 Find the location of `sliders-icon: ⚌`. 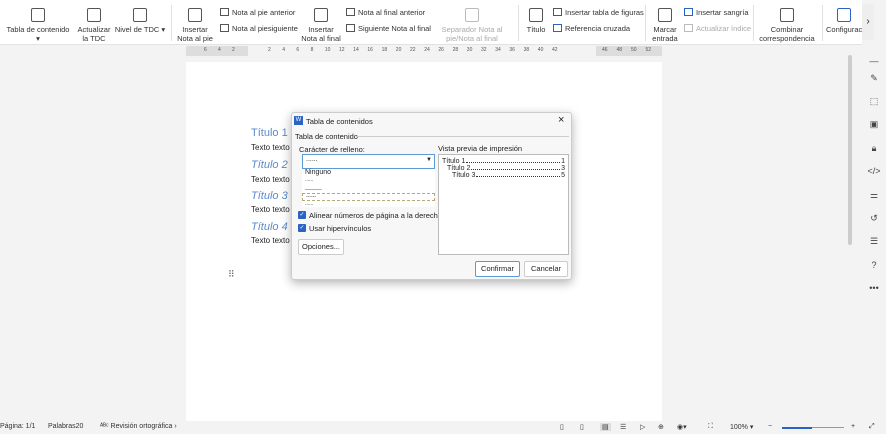

sliders-icon: ⚌ is located at coordinates (874, 195).